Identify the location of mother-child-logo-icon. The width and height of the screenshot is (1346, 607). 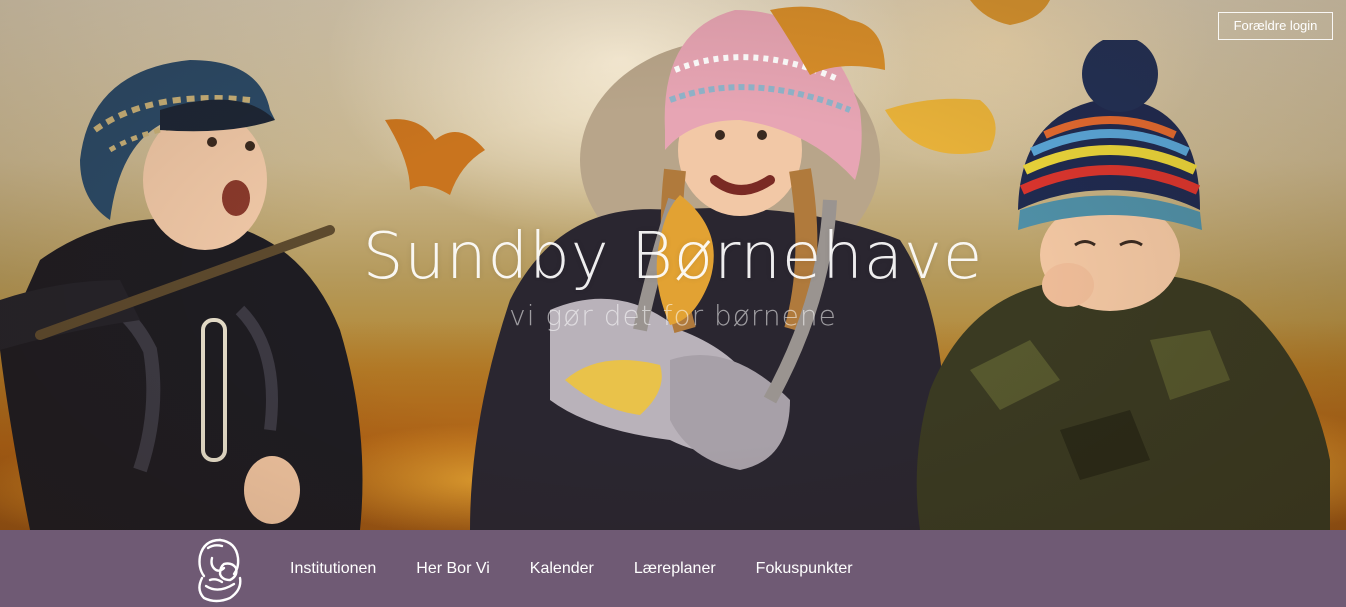
(221, 569).